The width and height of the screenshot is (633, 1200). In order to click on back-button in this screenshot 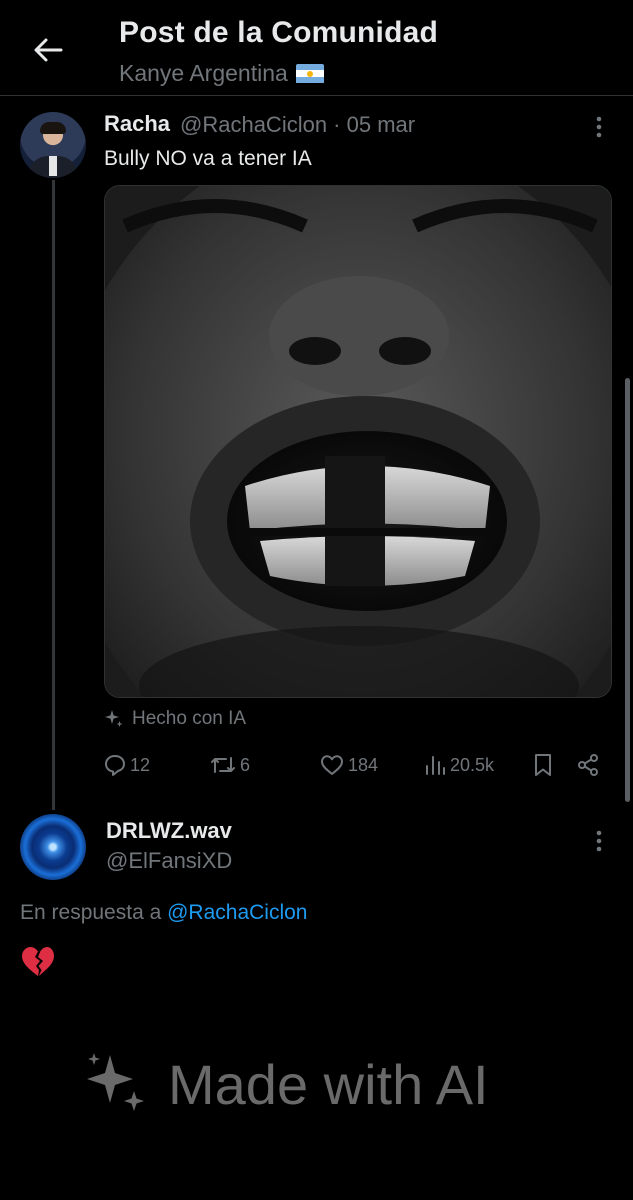, I will do `click(48, 50)`.